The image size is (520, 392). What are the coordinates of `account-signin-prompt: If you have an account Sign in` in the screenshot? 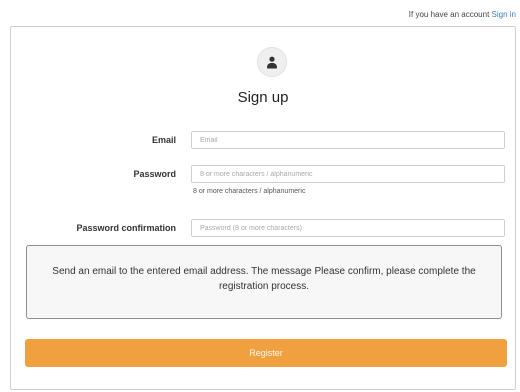 It's located at (462, 14).